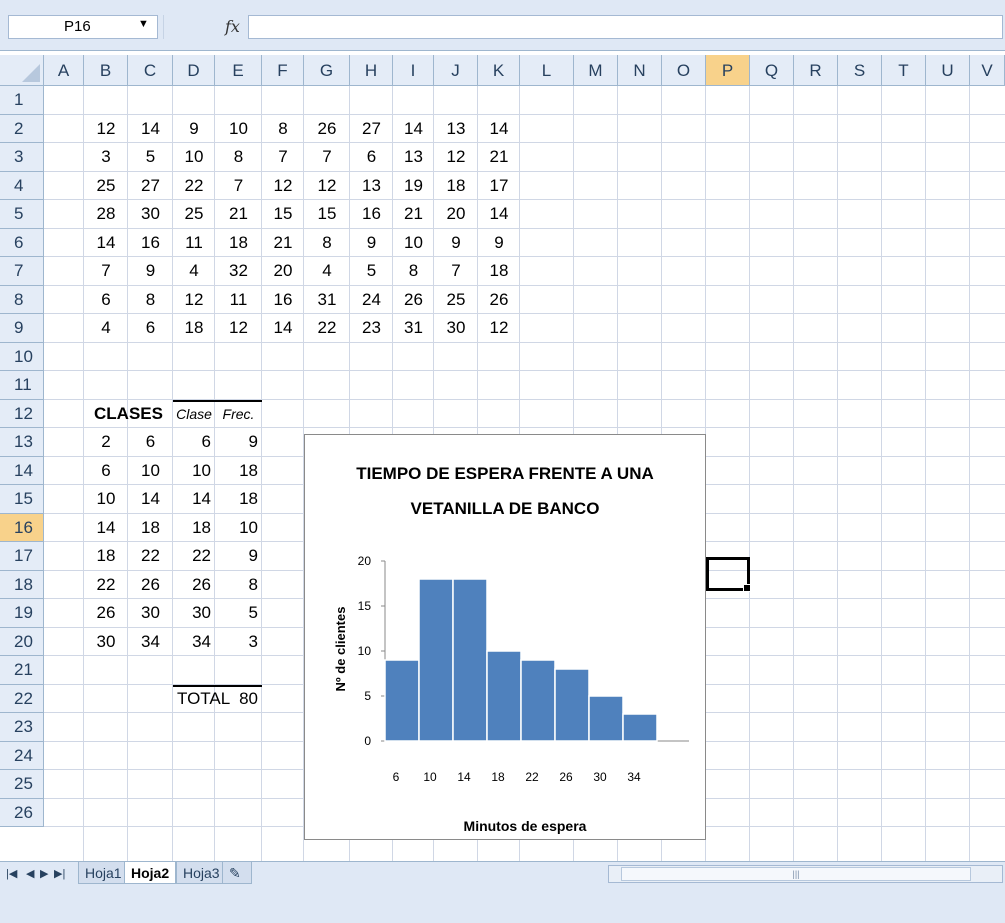  Describe the element at coordinates (22, 755) in the screenshot. I see `row-header-24: 24` at that location.